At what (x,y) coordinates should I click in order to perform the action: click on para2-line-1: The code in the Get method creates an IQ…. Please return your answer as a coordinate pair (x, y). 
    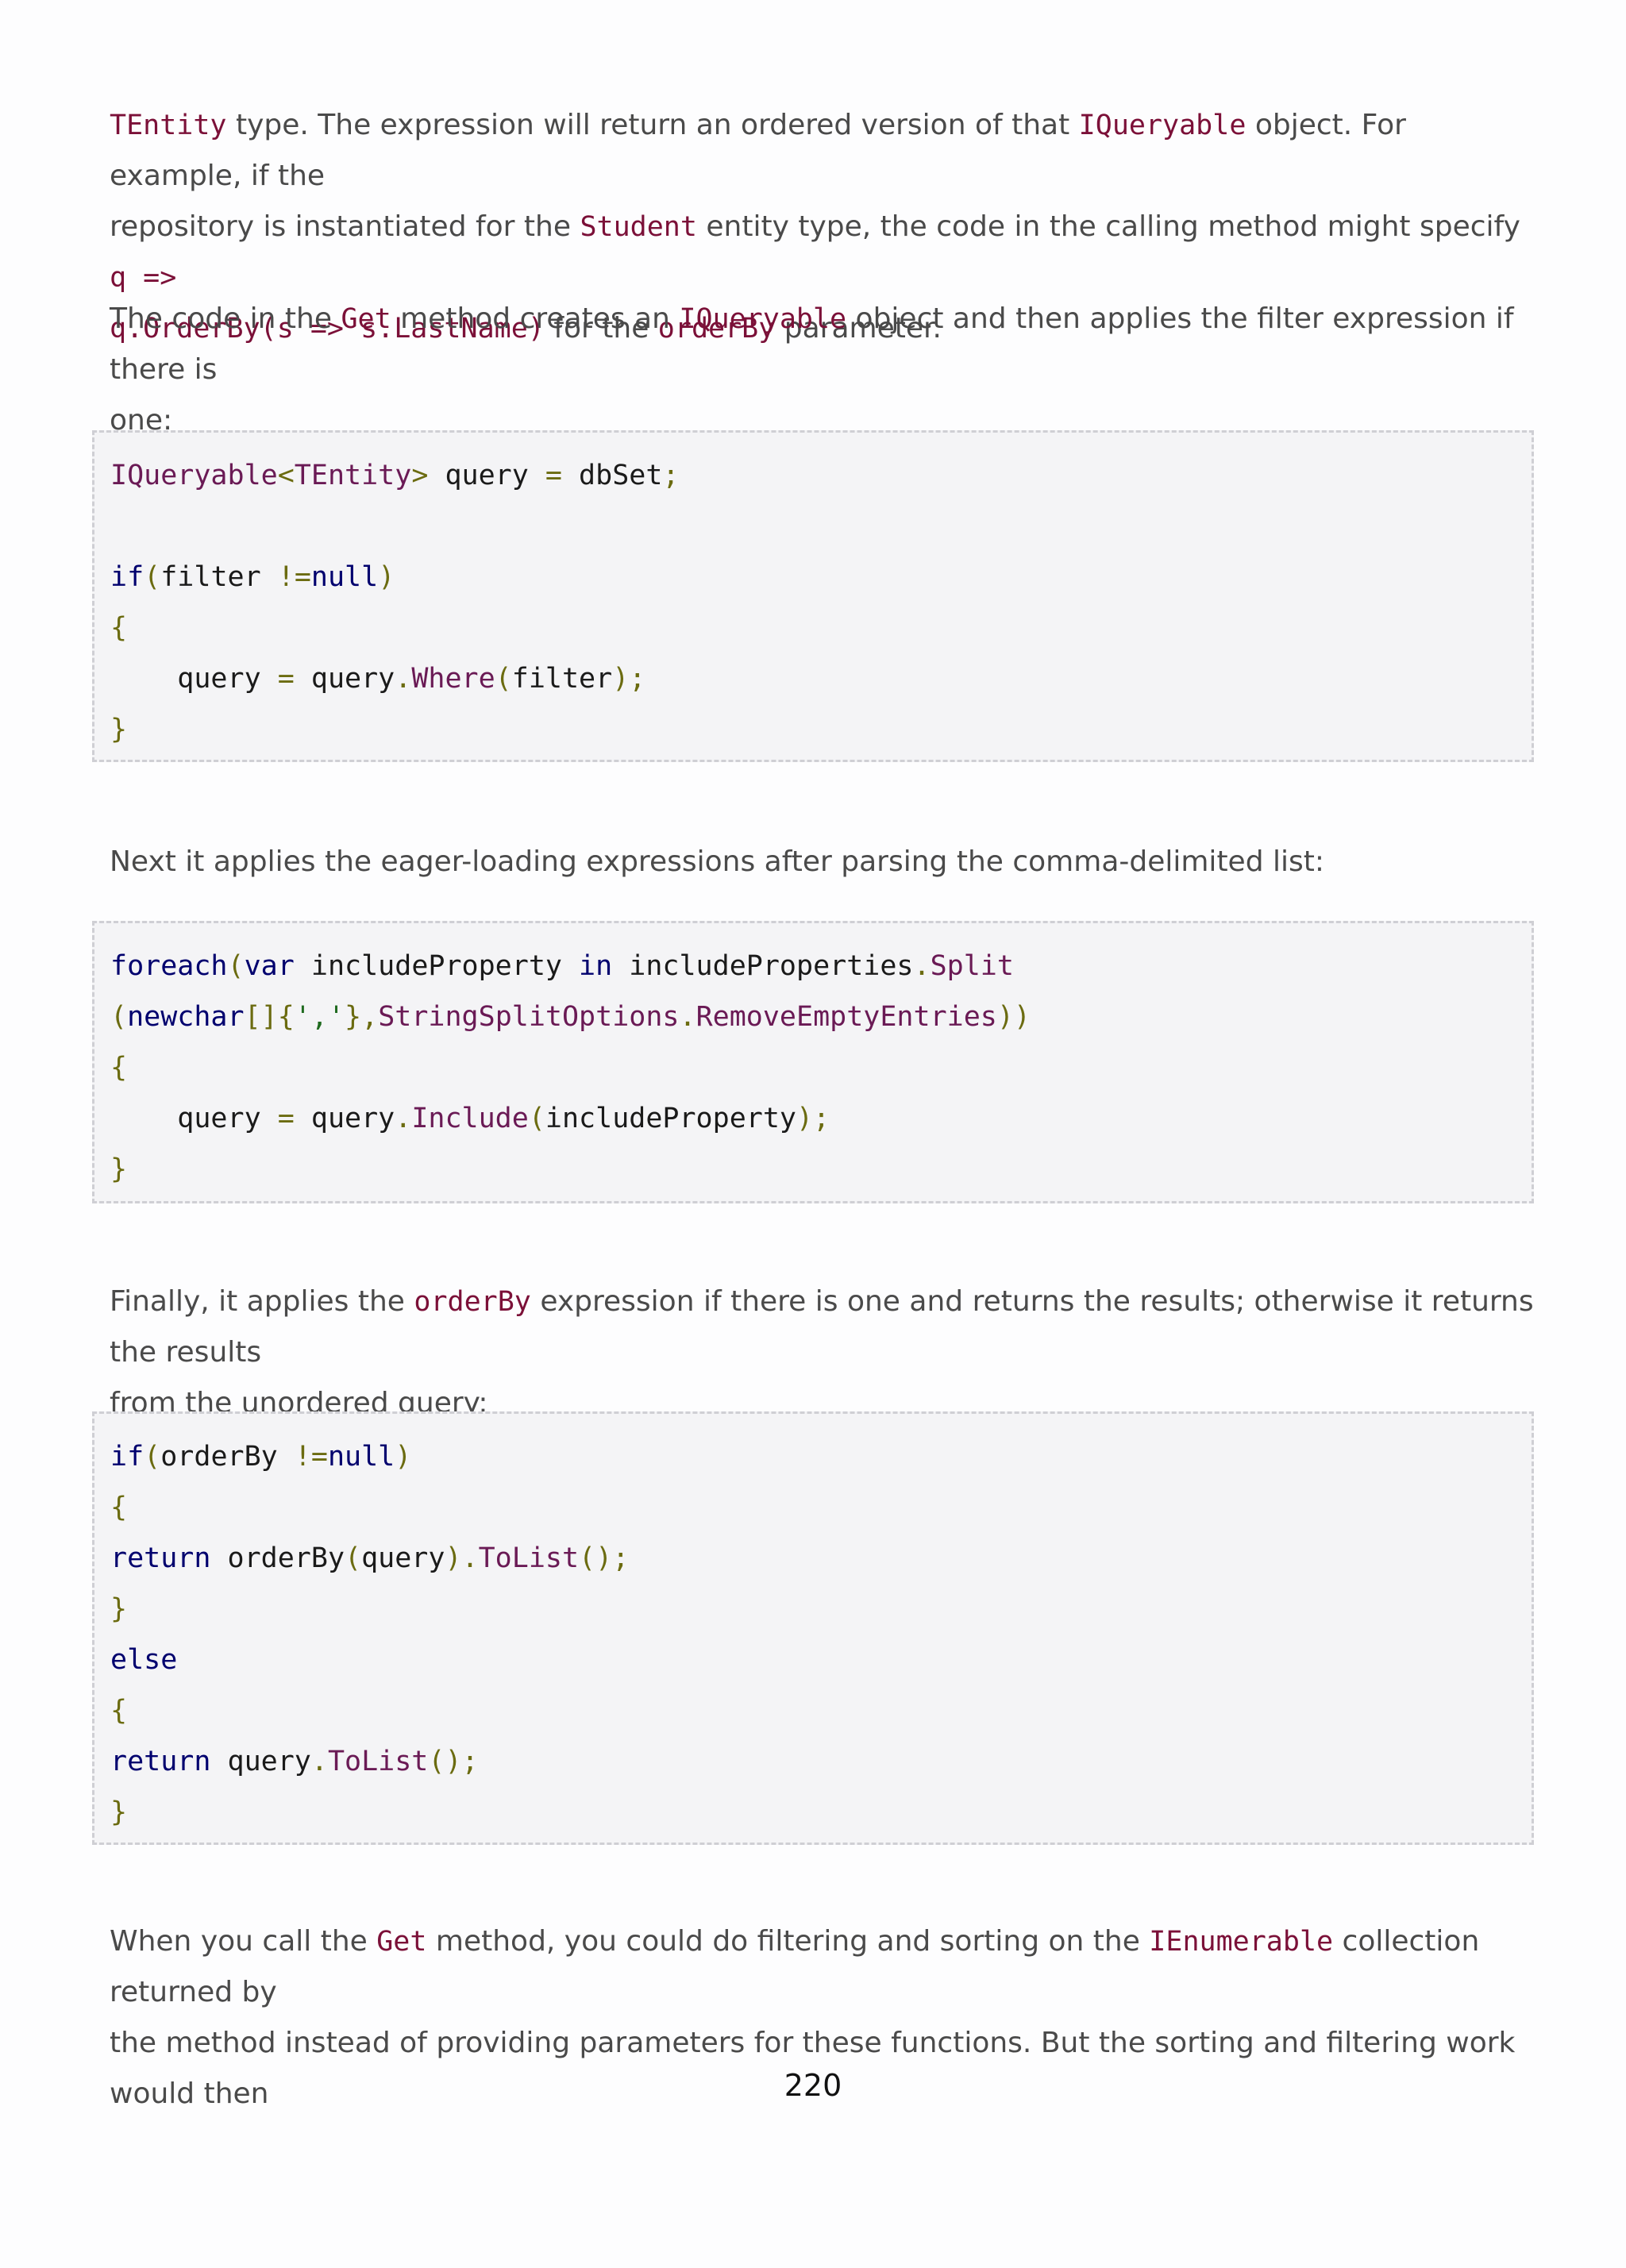
    Looking at the image, I should click on (824, 344).